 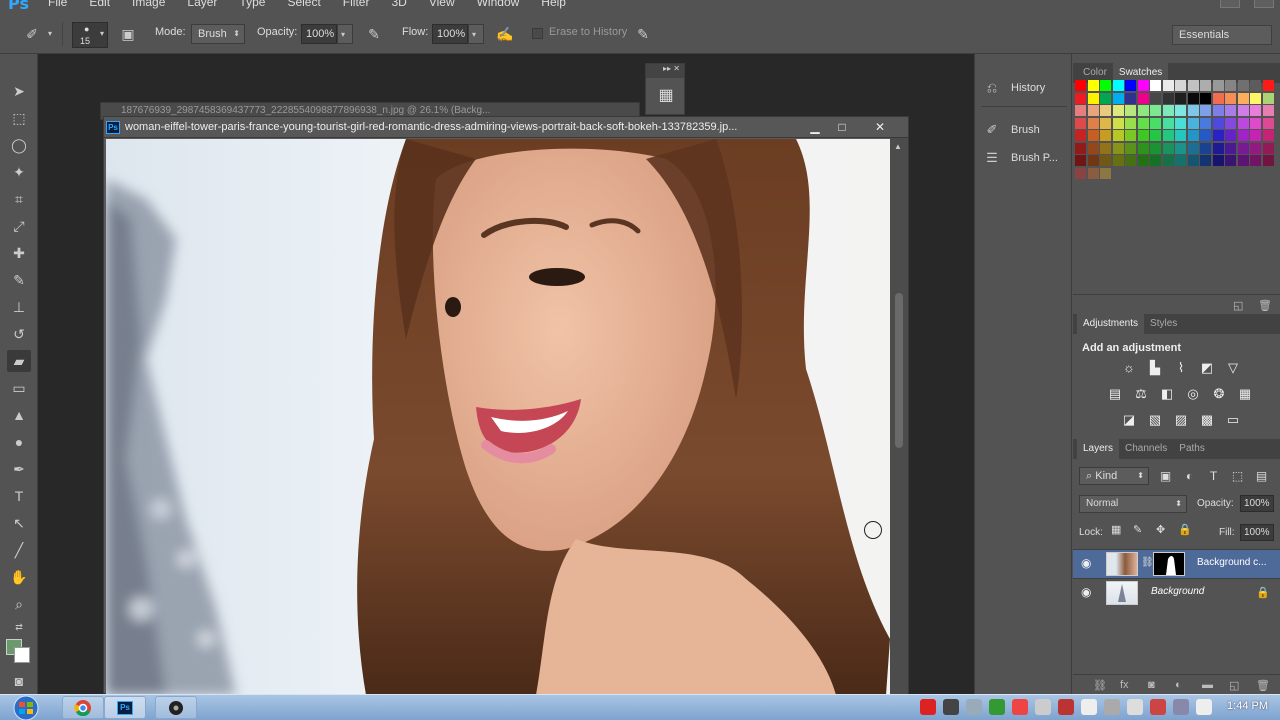 I want to click on opacity-field: 100%, so click(x=319, y=34).